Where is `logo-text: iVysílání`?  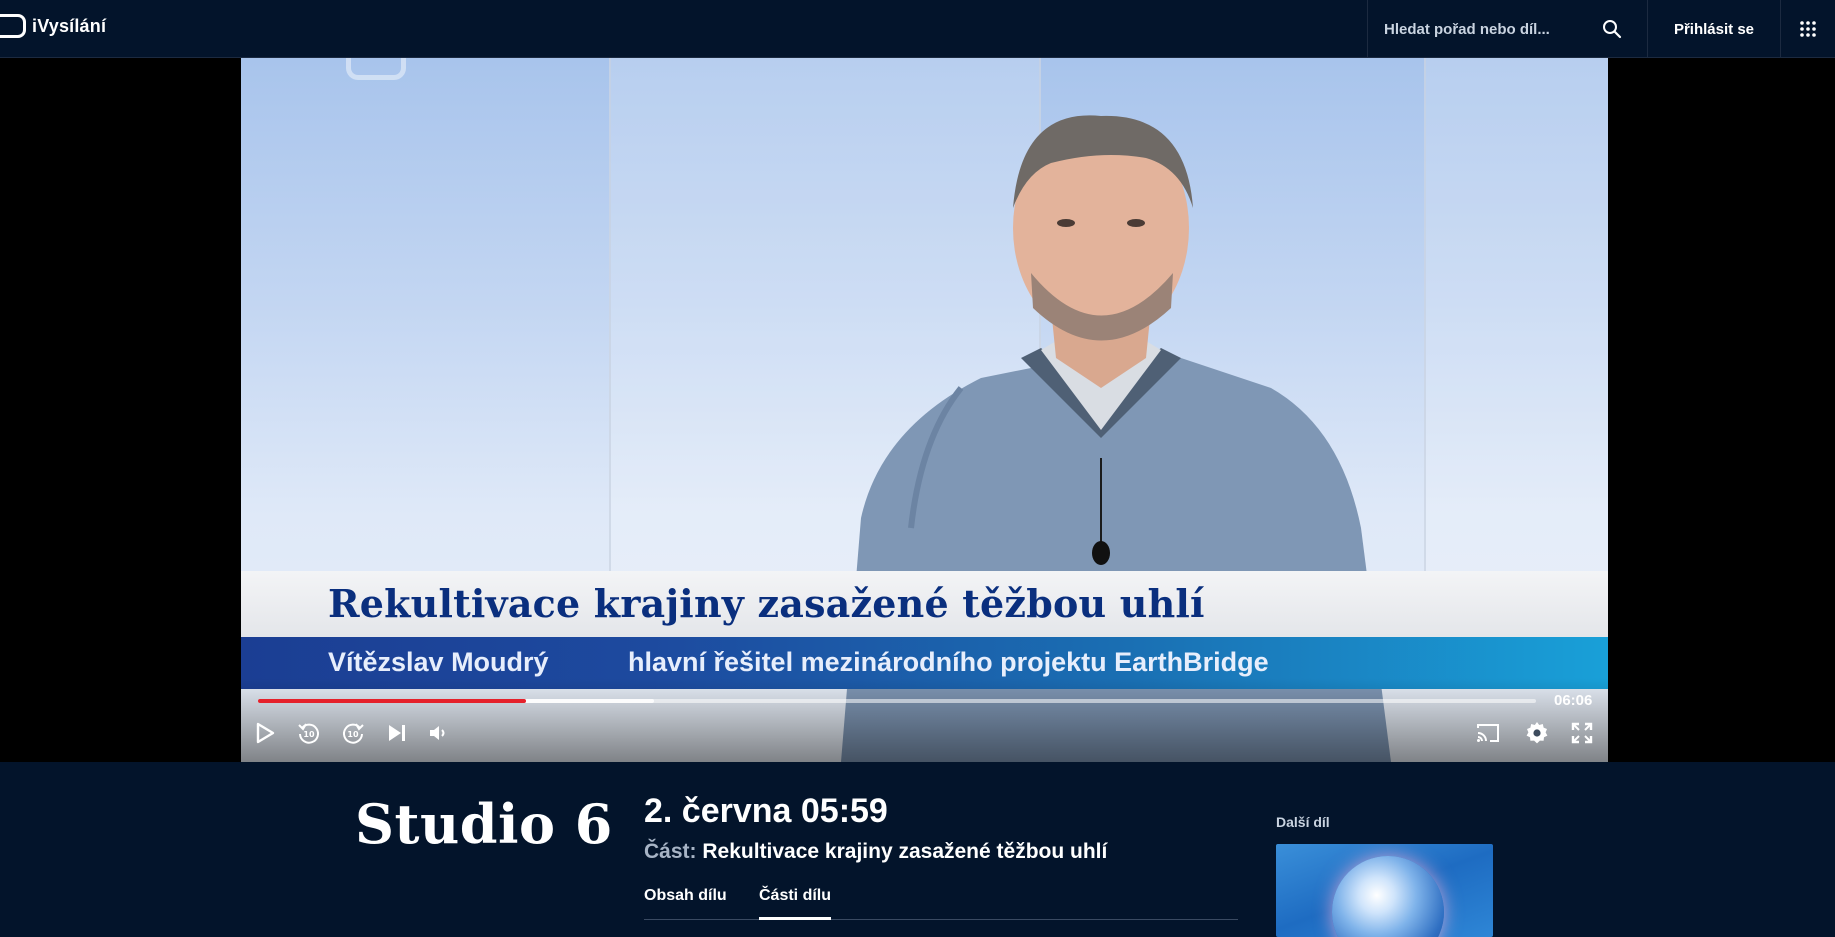 logo-text: iVysílání is located at coordinates (69, 25).